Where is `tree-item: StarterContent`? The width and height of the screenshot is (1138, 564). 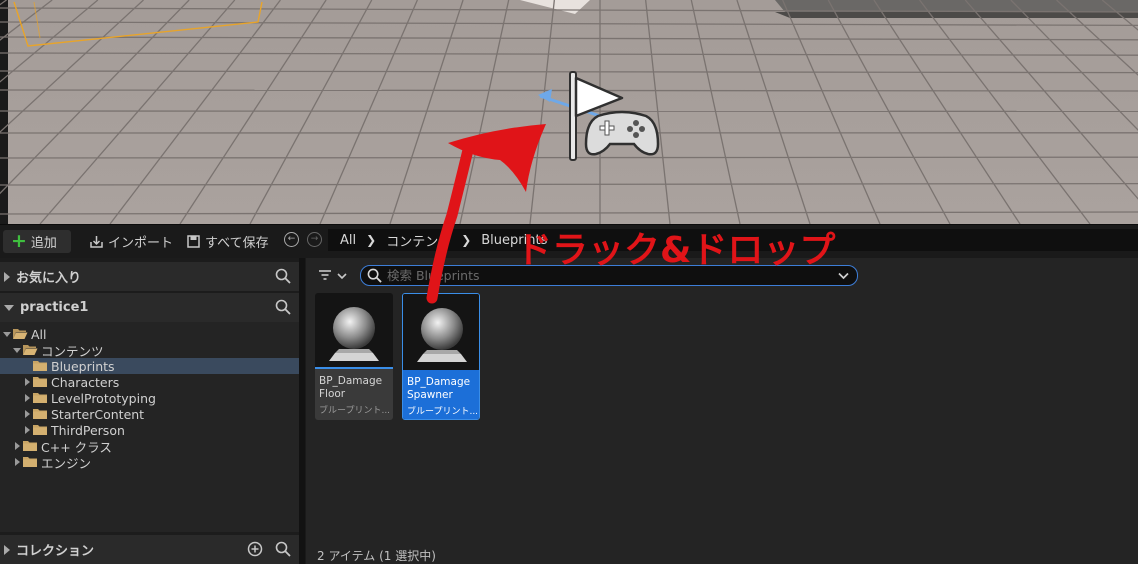
tree-item: StarterContent is located at coordinates (149, 414).